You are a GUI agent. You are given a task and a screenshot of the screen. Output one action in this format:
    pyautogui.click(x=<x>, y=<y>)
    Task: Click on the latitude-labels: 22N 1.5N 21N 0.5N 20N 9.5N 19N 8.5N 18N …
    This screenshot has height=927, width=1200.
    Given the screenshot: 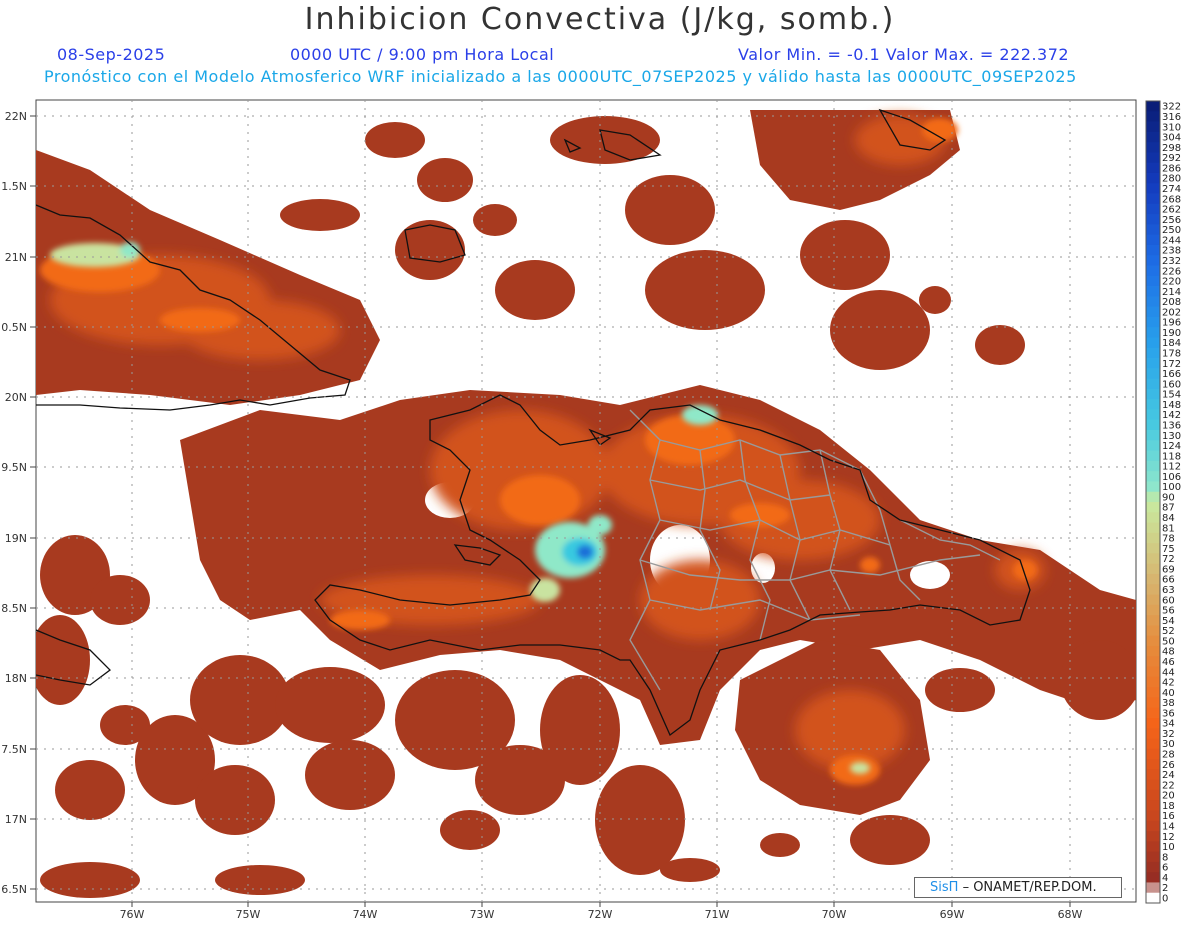 What is the action you would take?
    pyautogui.click(x=14, y=503)
    